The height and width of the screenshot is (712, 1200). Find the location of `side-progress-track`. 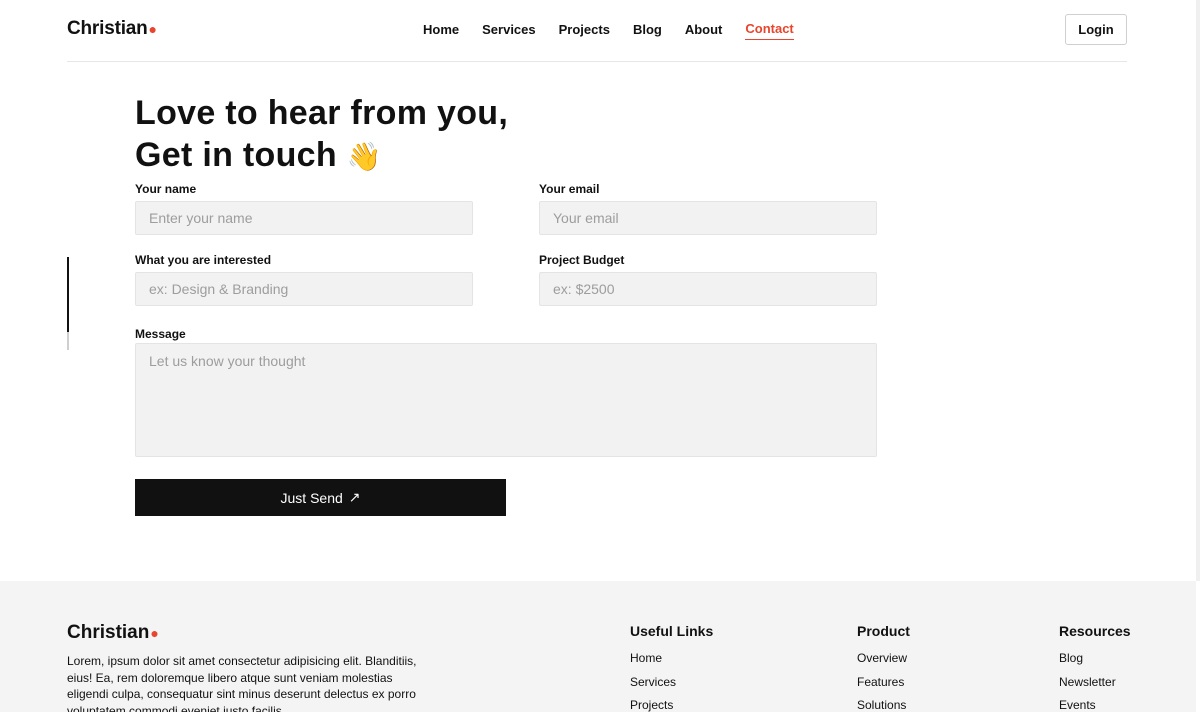

side-progress-track is located at coordinates (68, 341).